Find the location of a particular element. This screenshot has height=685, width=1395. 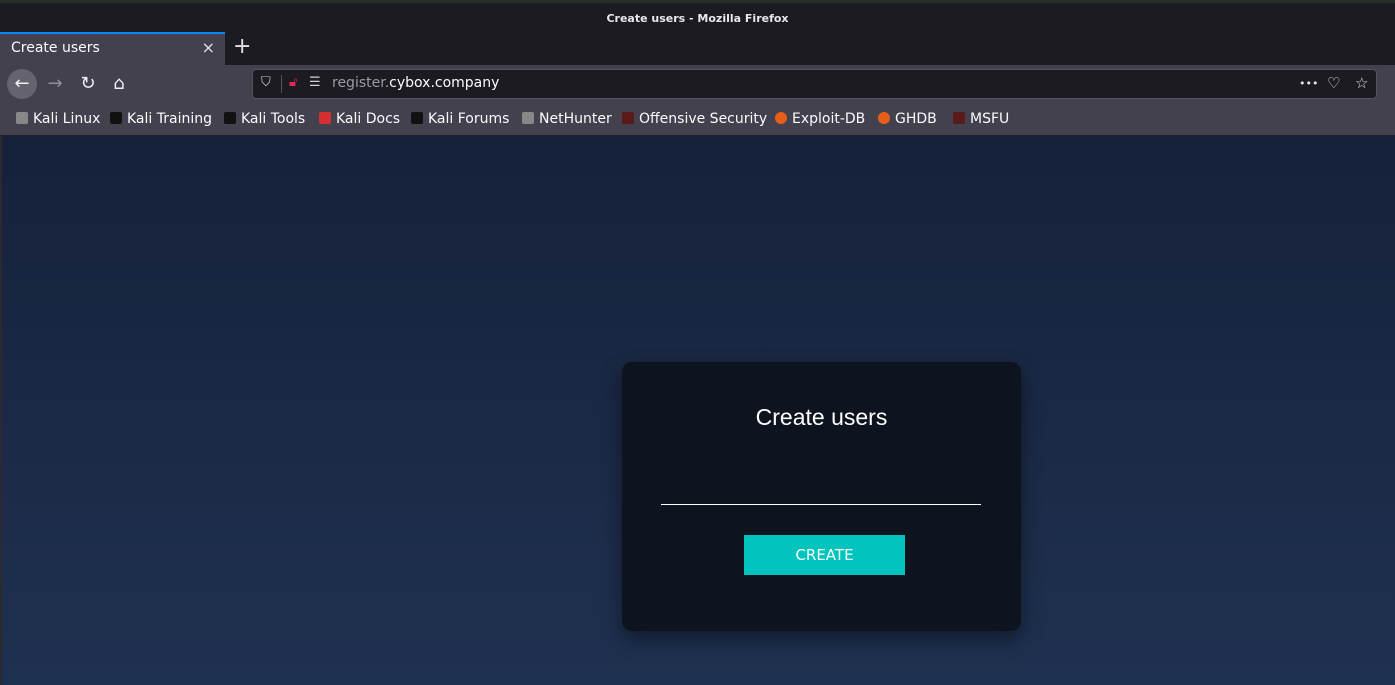

page-actions-menu-icon: ••• is located at coordinates (1308, 83).